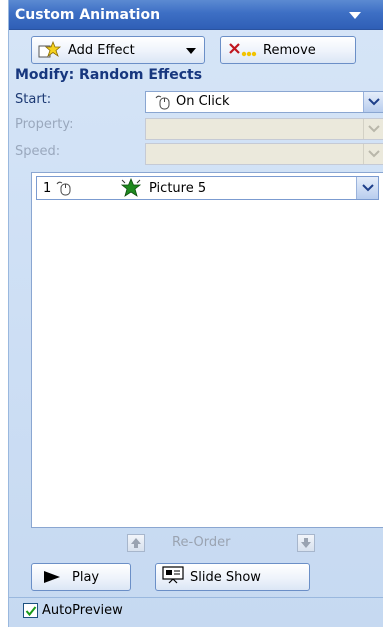 The height and width of the screenshot is (627, 383). What do you see at coordinates (47, 188) in the screenshot?
I see `effect-index: 1` at bounding box center [47, 188].